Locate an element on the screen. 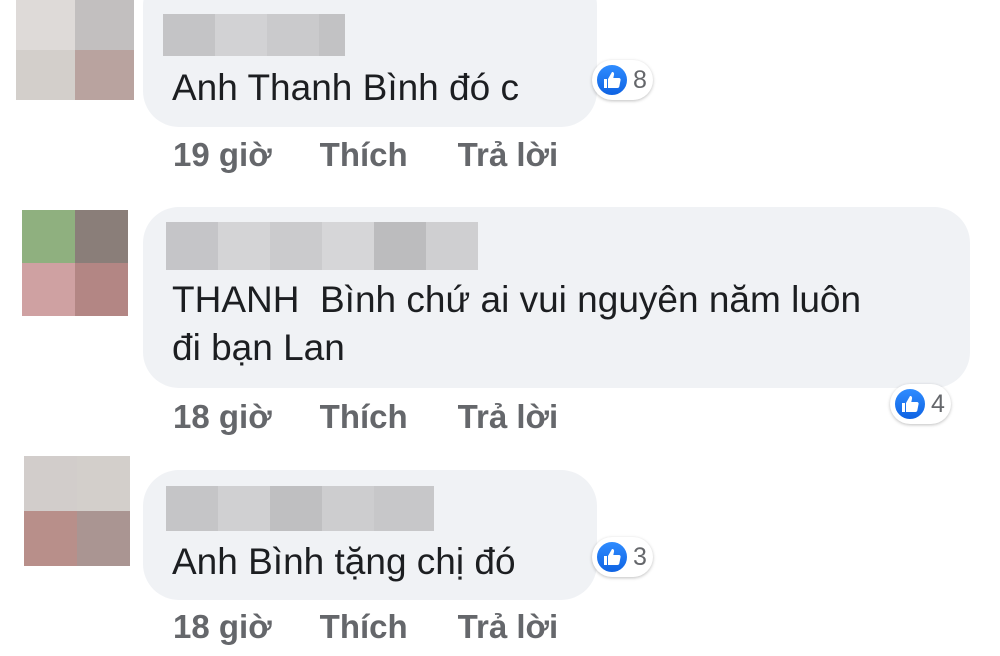  reaction-summary: 4 is located at coordinates (920, 404).